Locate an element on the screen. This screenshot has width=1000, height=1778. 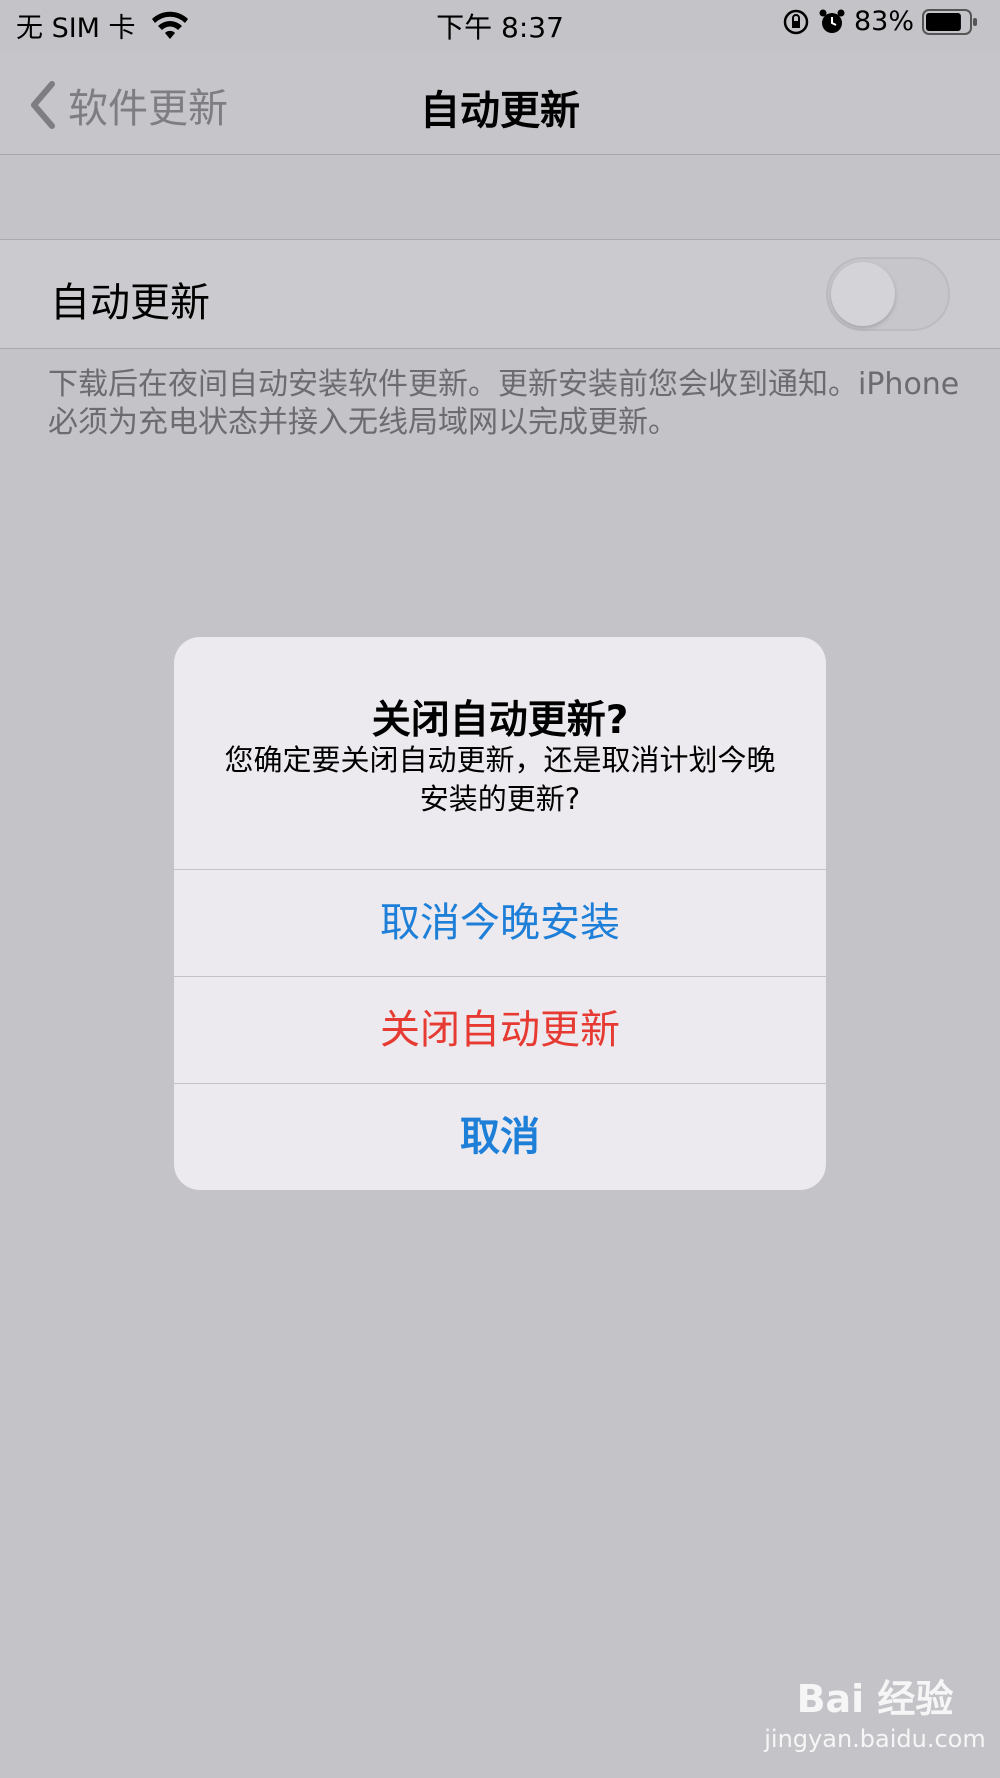
auto-update-toggle is located at coordinates (888, 294).